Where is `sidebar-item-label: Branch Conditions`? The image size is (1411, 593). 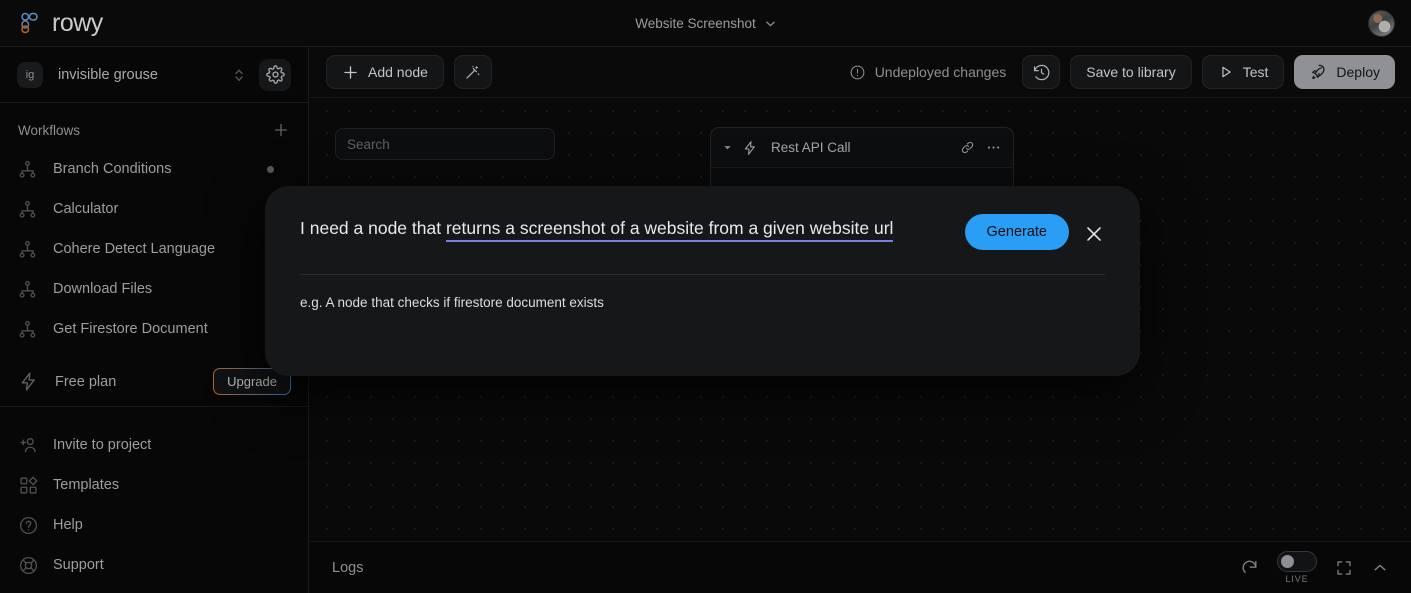 sidebar-item-label: Branch Conditions is located at coordinates (112, 169).